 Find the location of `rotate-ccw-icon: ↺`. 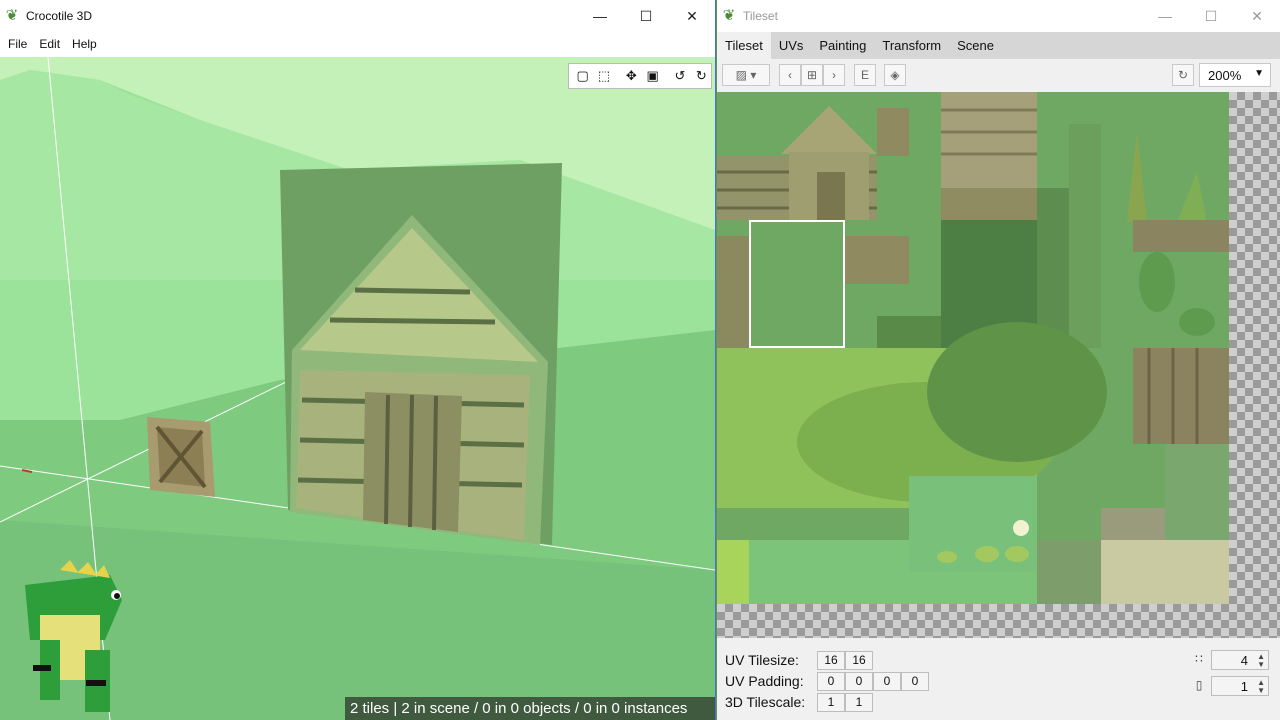

rotate-ccw-icon: ↺ is located at coordinates (680, 75).